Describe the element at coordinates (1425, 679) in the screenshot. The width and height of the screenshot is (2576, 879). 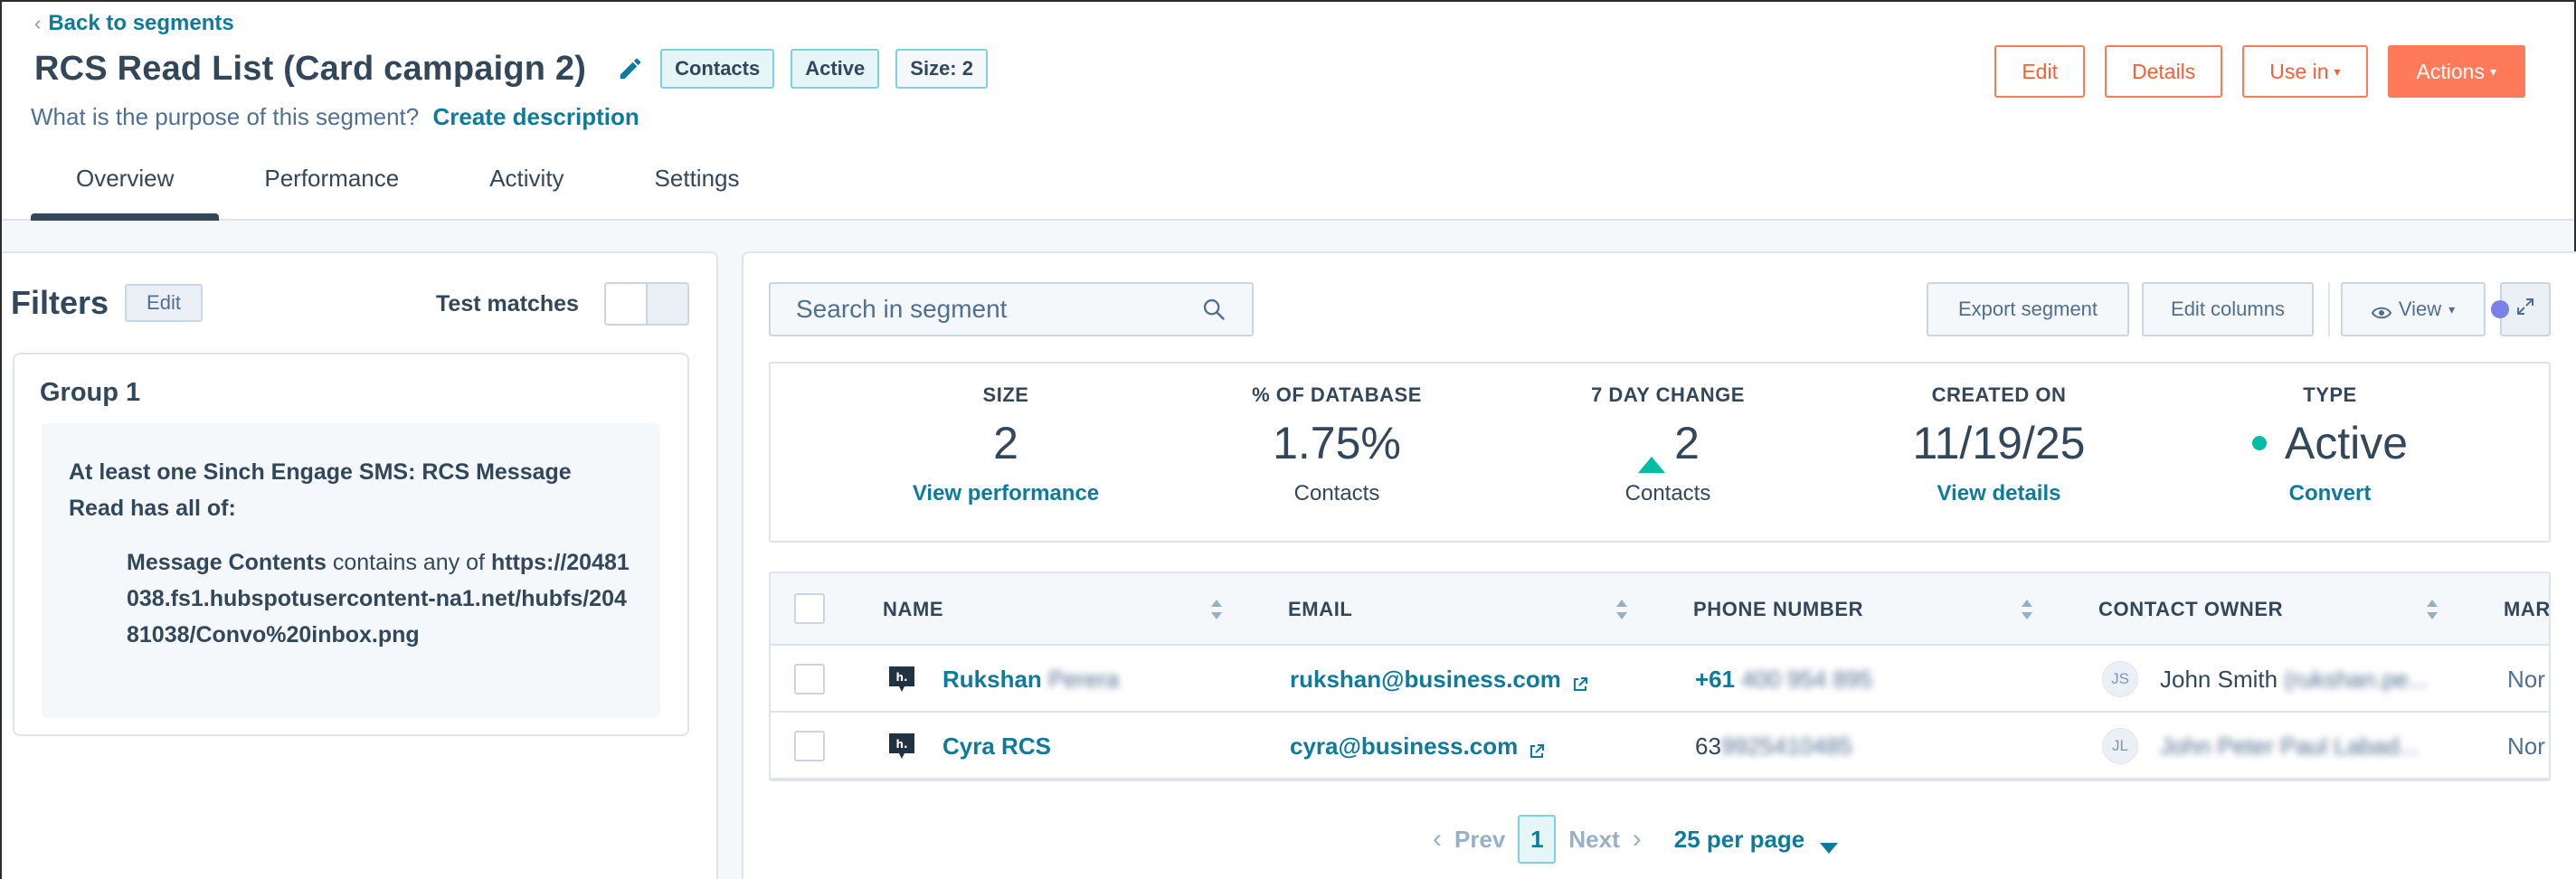
I see `email-text: rukshan@business.com` at that location.